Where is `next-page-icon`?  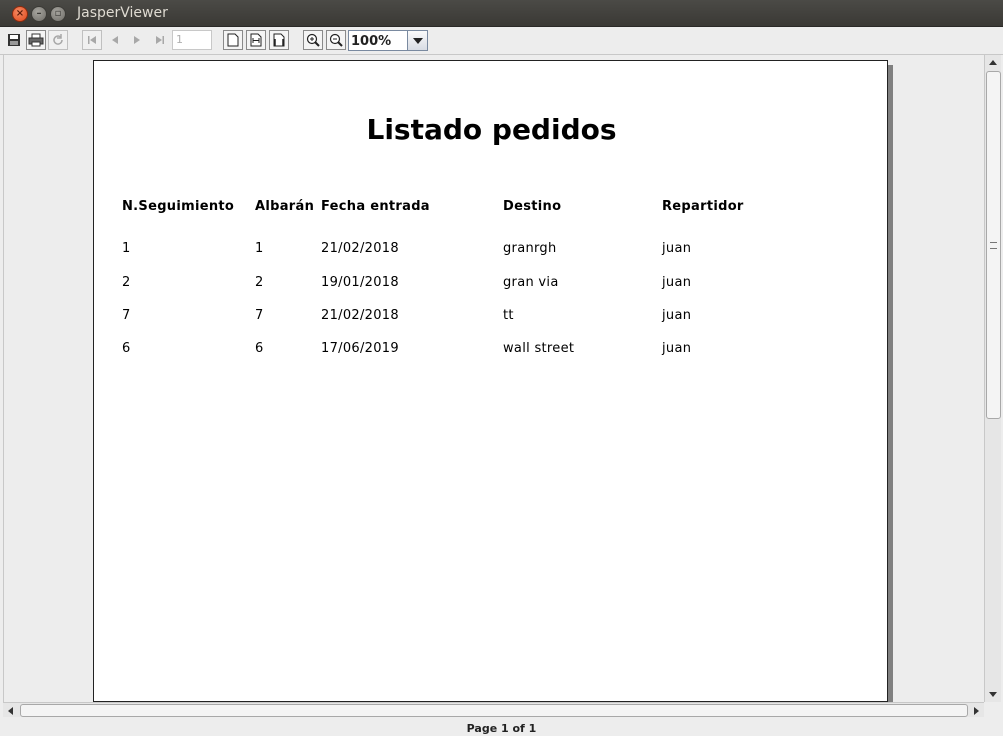
next-page-icon is located at coordinates (137, 40).